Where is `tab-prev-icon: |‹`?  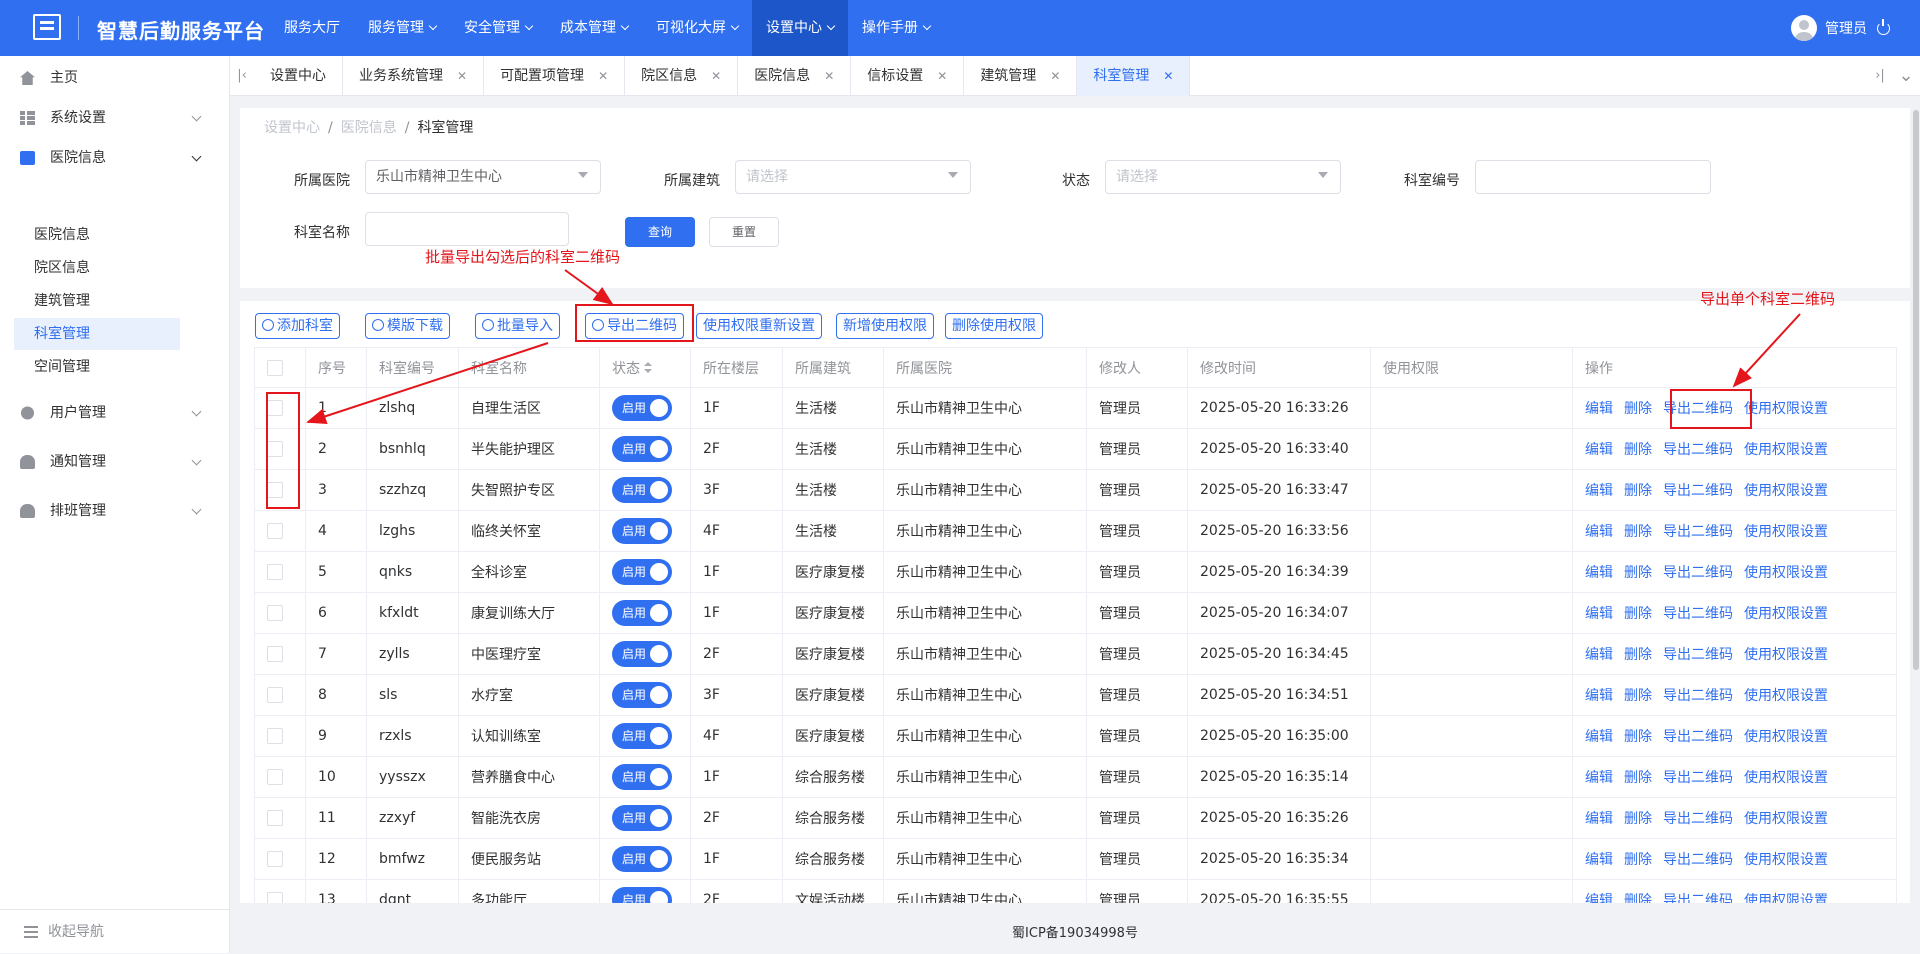 tab-prev-icon: |‹ is located at coordinates (242, 76).